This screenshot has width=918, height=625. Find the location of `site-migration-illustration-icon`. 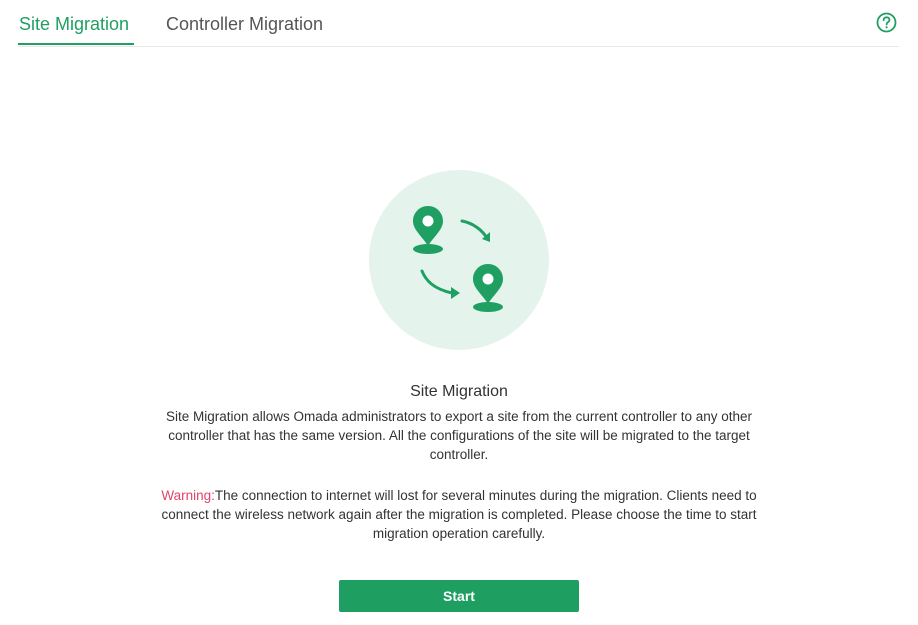

site-migration-illustration-icon is located at coordinates (459, 260).